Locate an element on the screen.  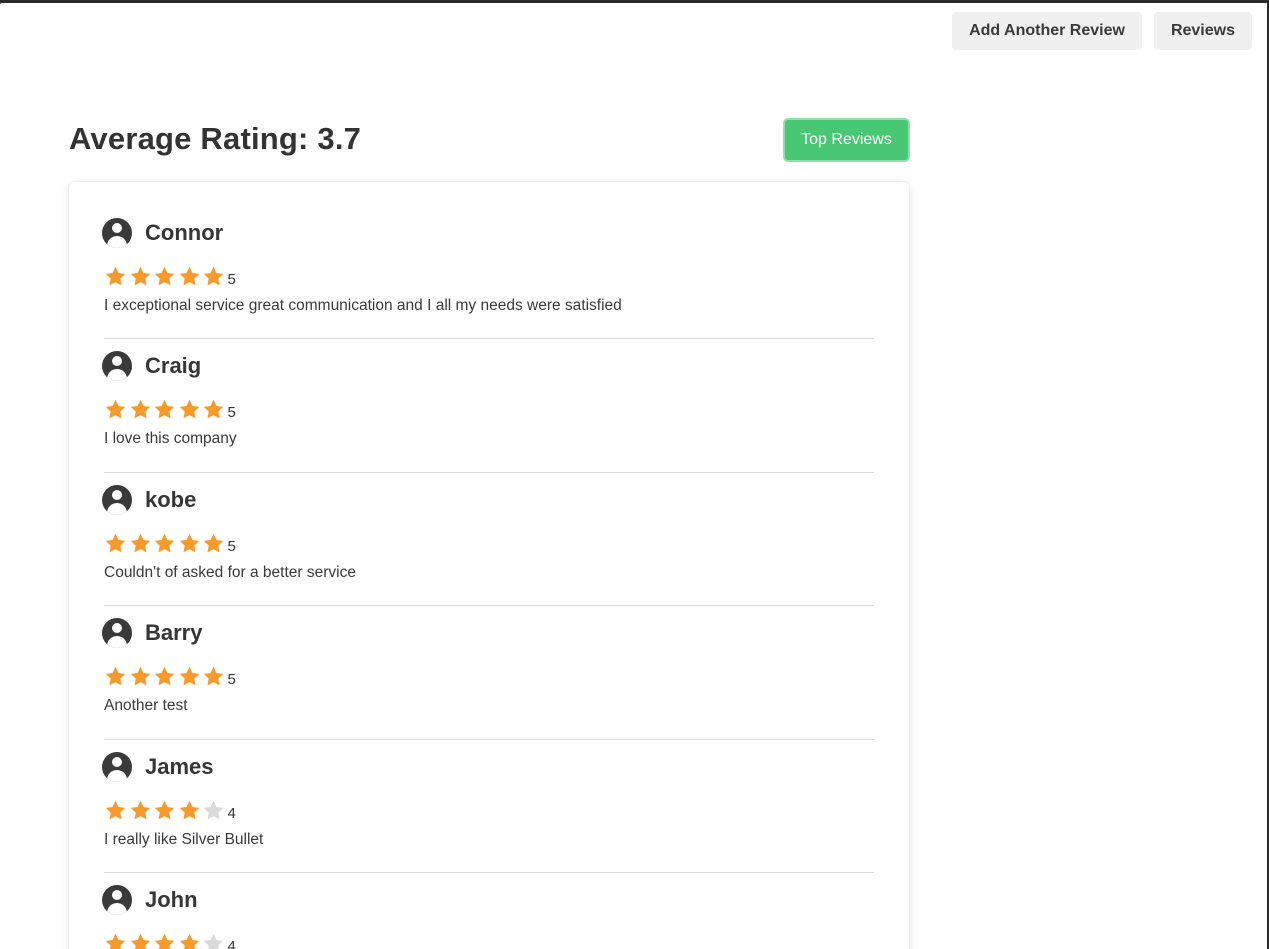
reviewer-name: James is located at coordinates (179, 766).